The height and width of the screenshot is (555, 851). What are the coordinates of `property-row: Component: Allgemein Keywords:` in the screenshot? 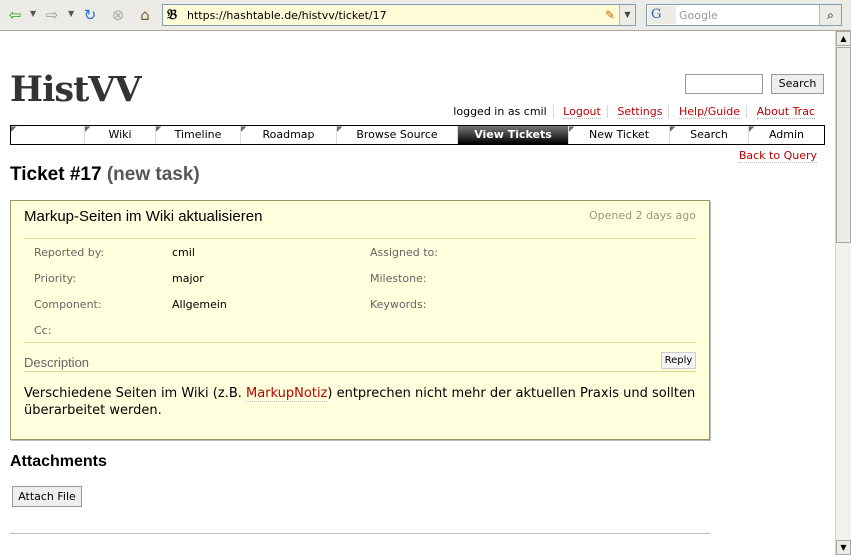 It's located at (360, 304).